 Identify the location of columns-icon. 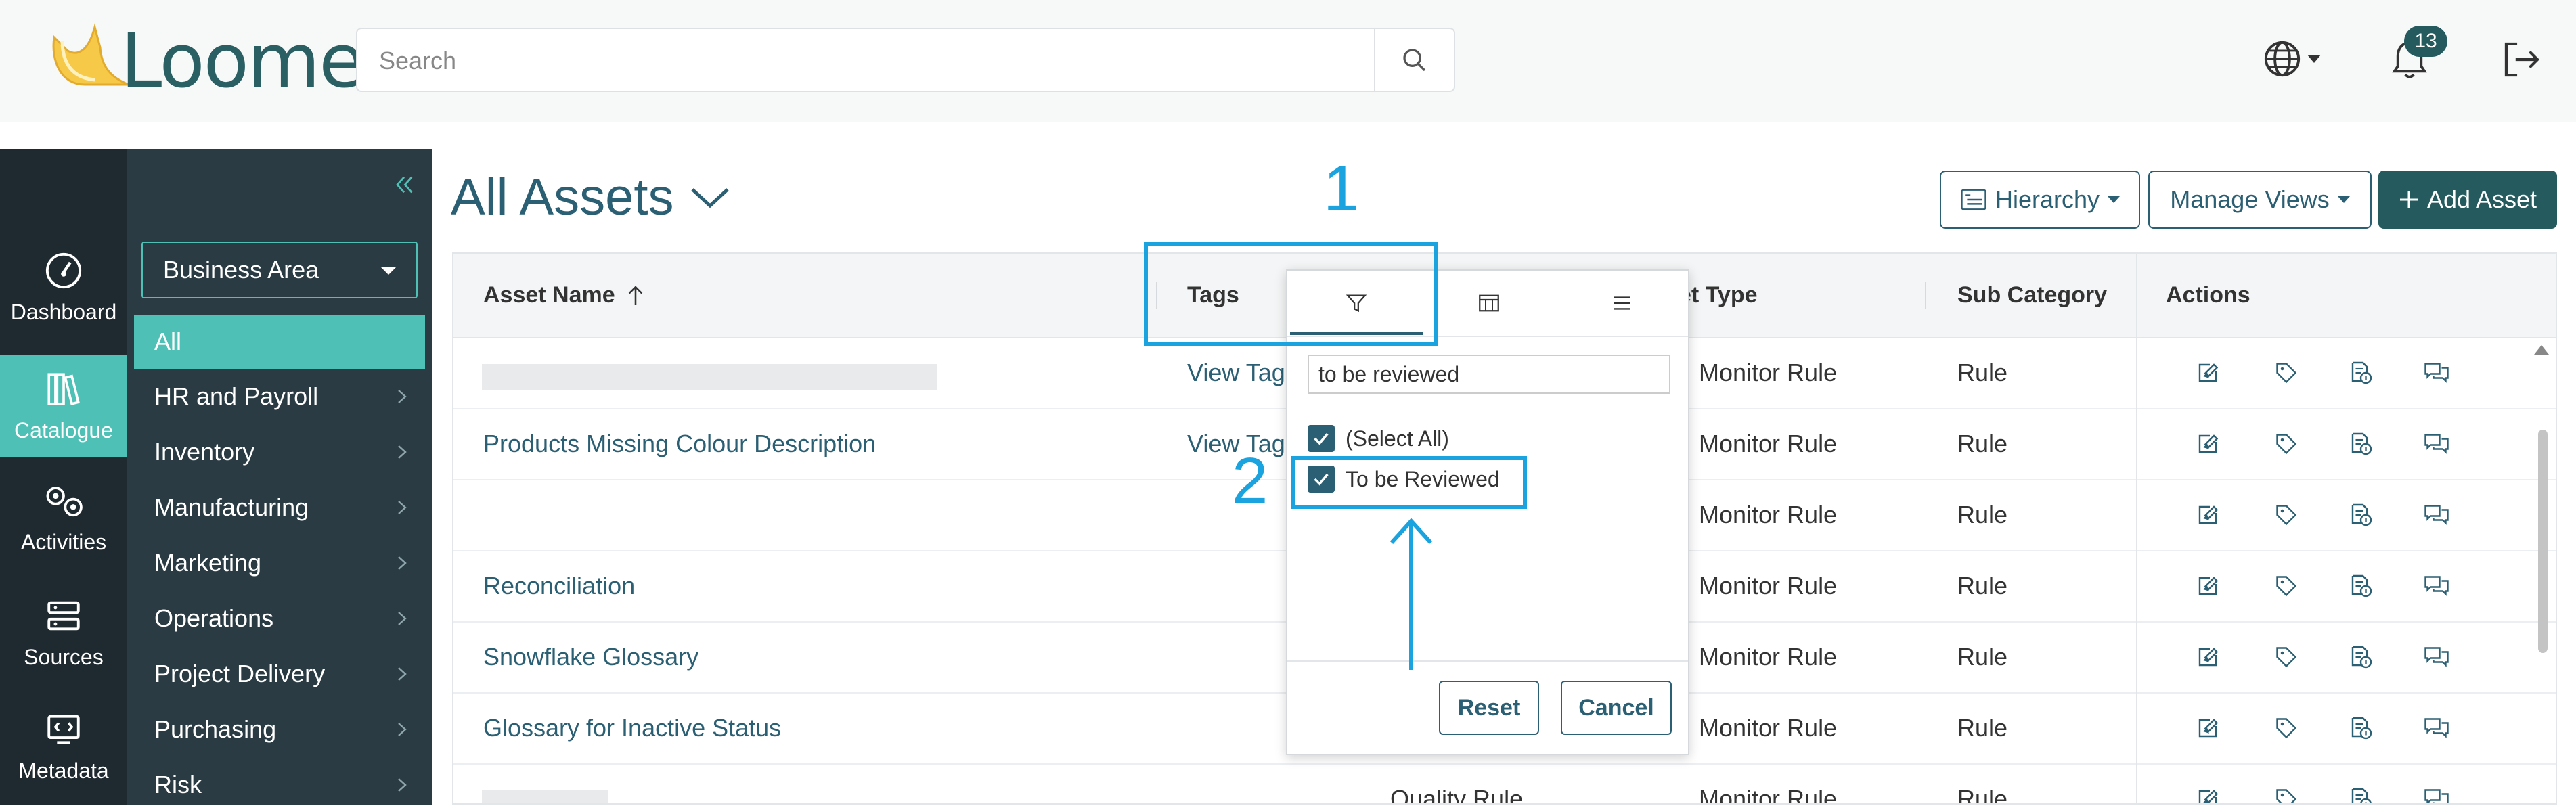
(1489, 303).